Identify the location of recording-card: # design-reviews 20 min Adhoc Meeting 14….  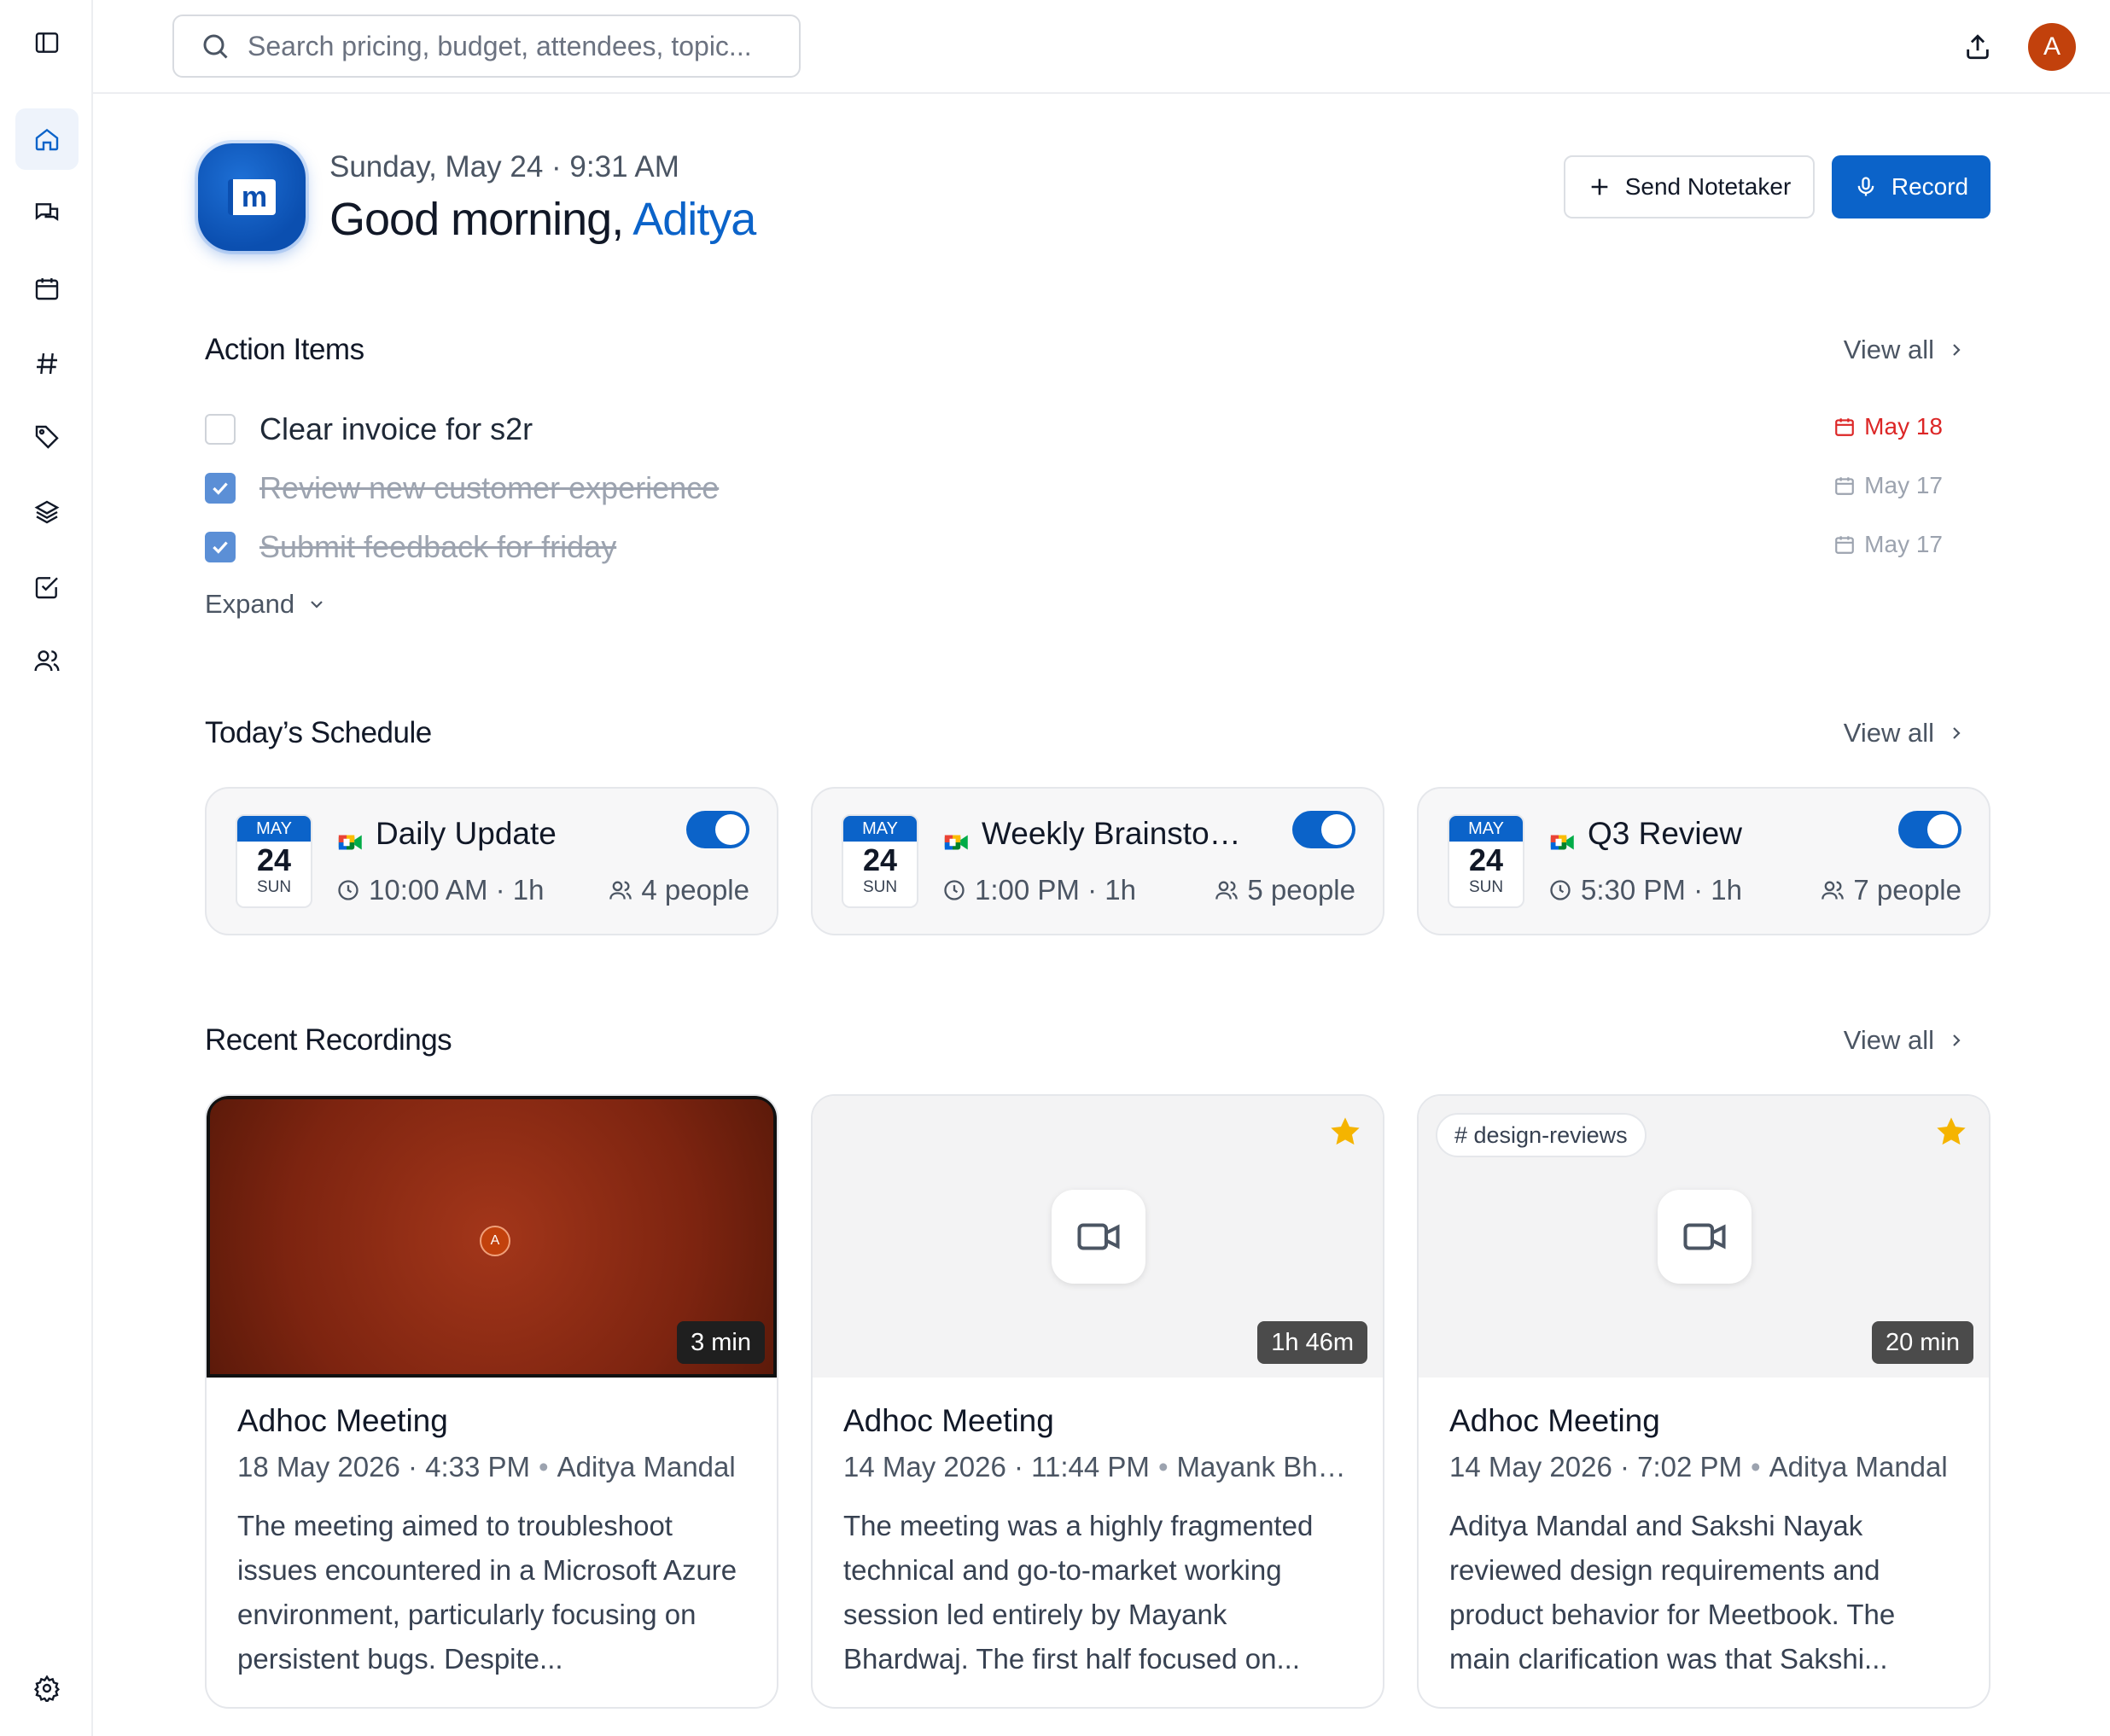
(1704, 1401).